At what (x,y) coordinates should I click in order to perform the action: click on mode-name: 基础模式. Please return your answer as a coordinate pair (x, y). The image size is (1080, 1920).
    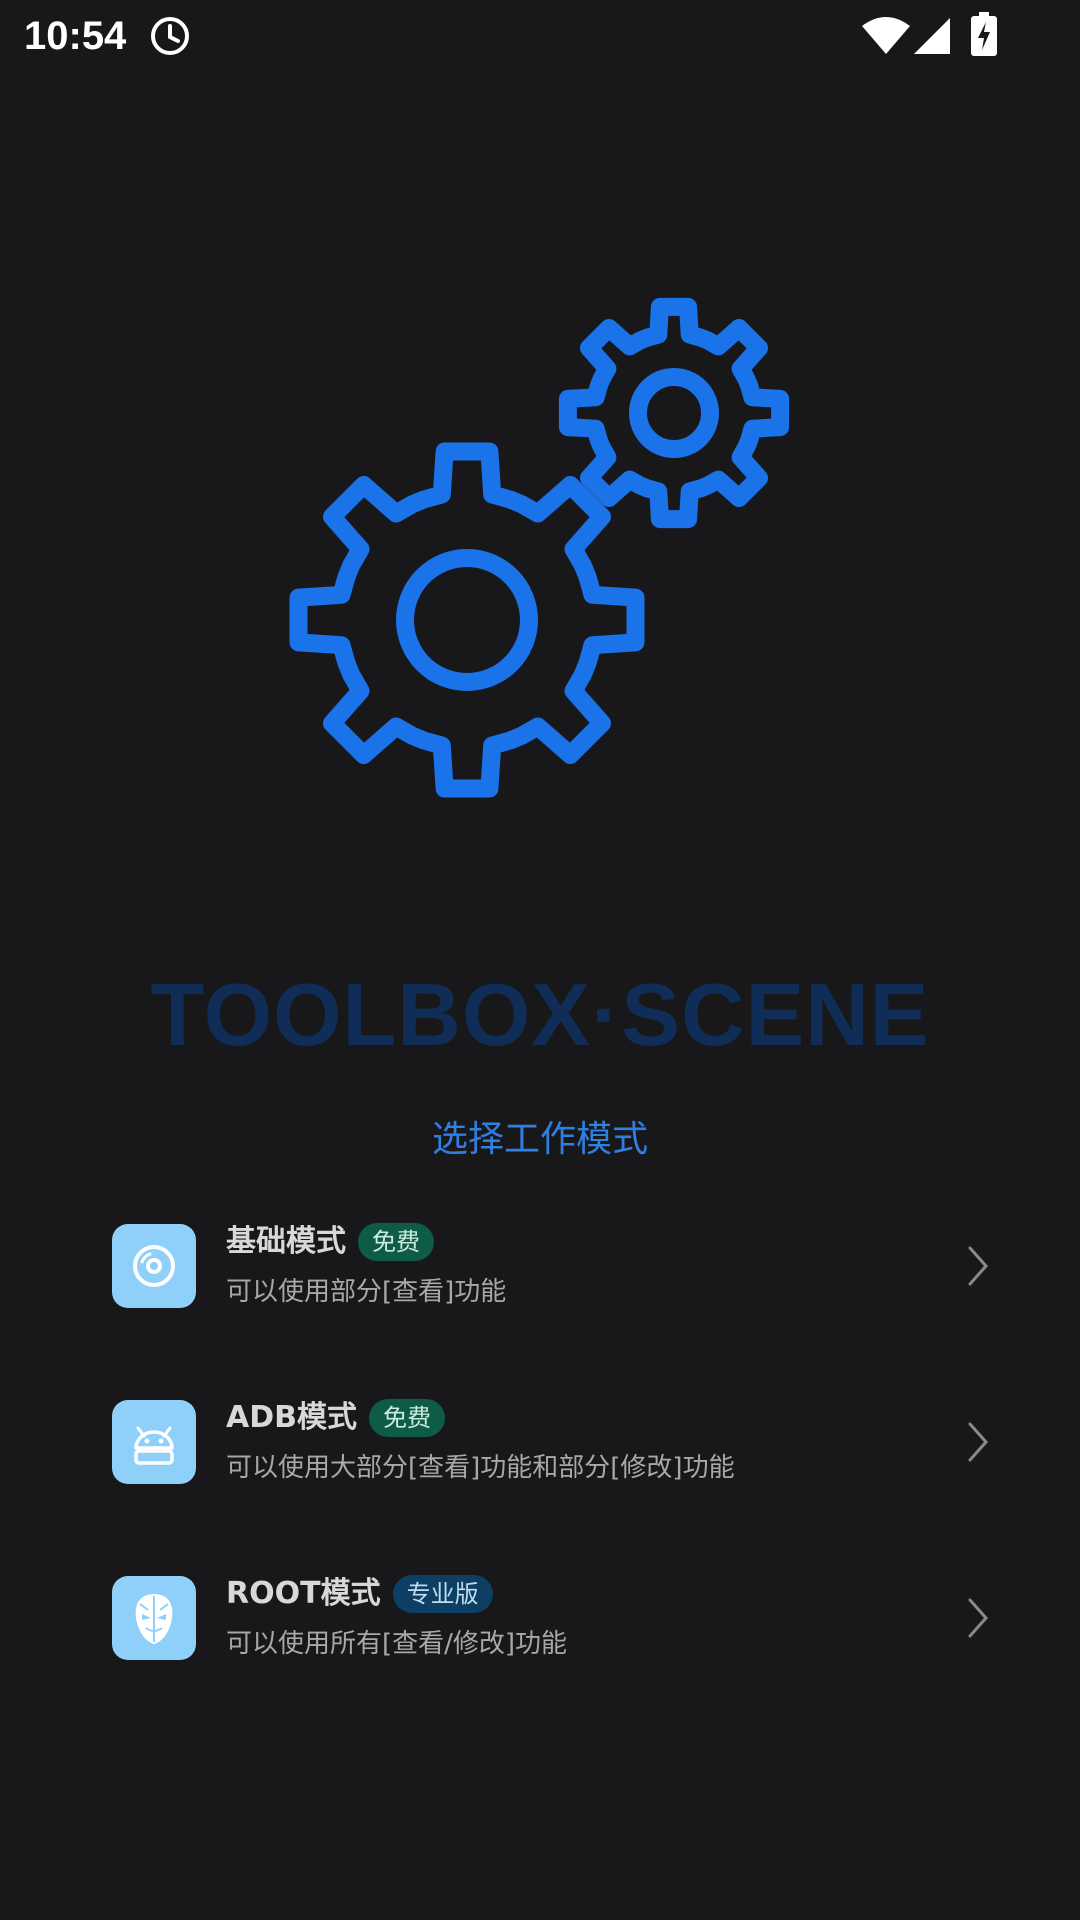
    Looking at the image, I should click on (286, 1241).